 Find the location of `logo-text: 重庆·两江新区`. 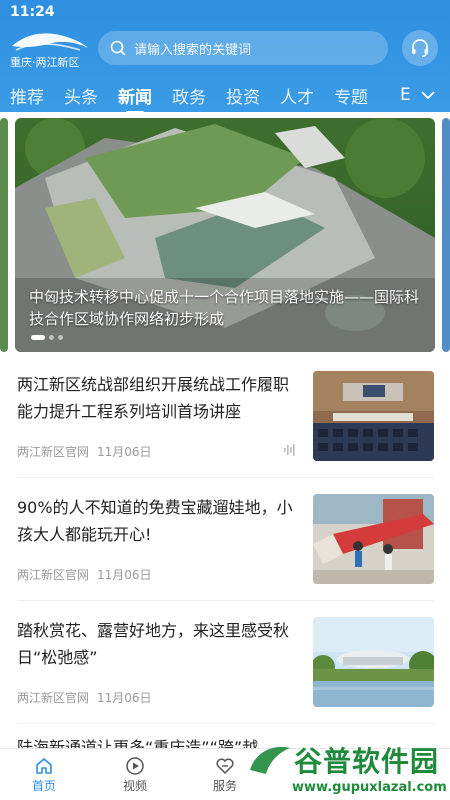

logo-text: 重庆·两江新区 is located at coordinates (45, 62).